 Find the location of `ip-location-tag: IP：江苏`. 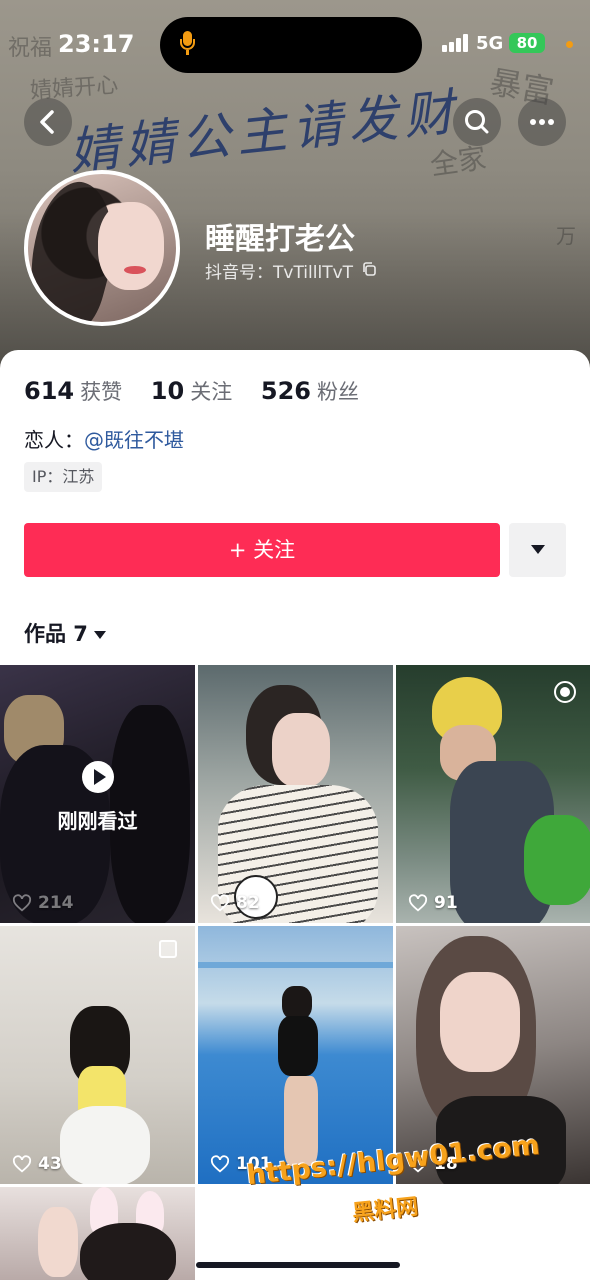

ip-location-tag: IP：江苏 is located at coordinates (63, 477).